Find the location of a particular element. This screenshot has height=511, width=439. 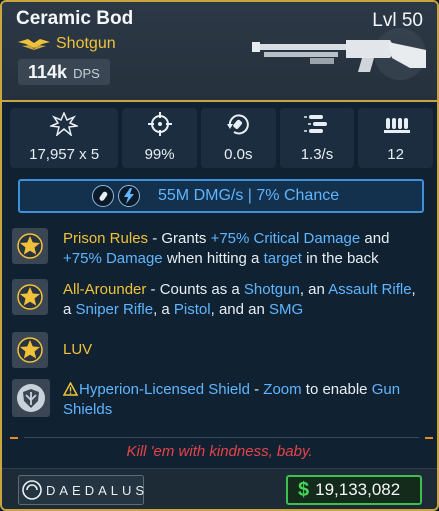

dollar-icon: $ is located at coordinates (304, 489).